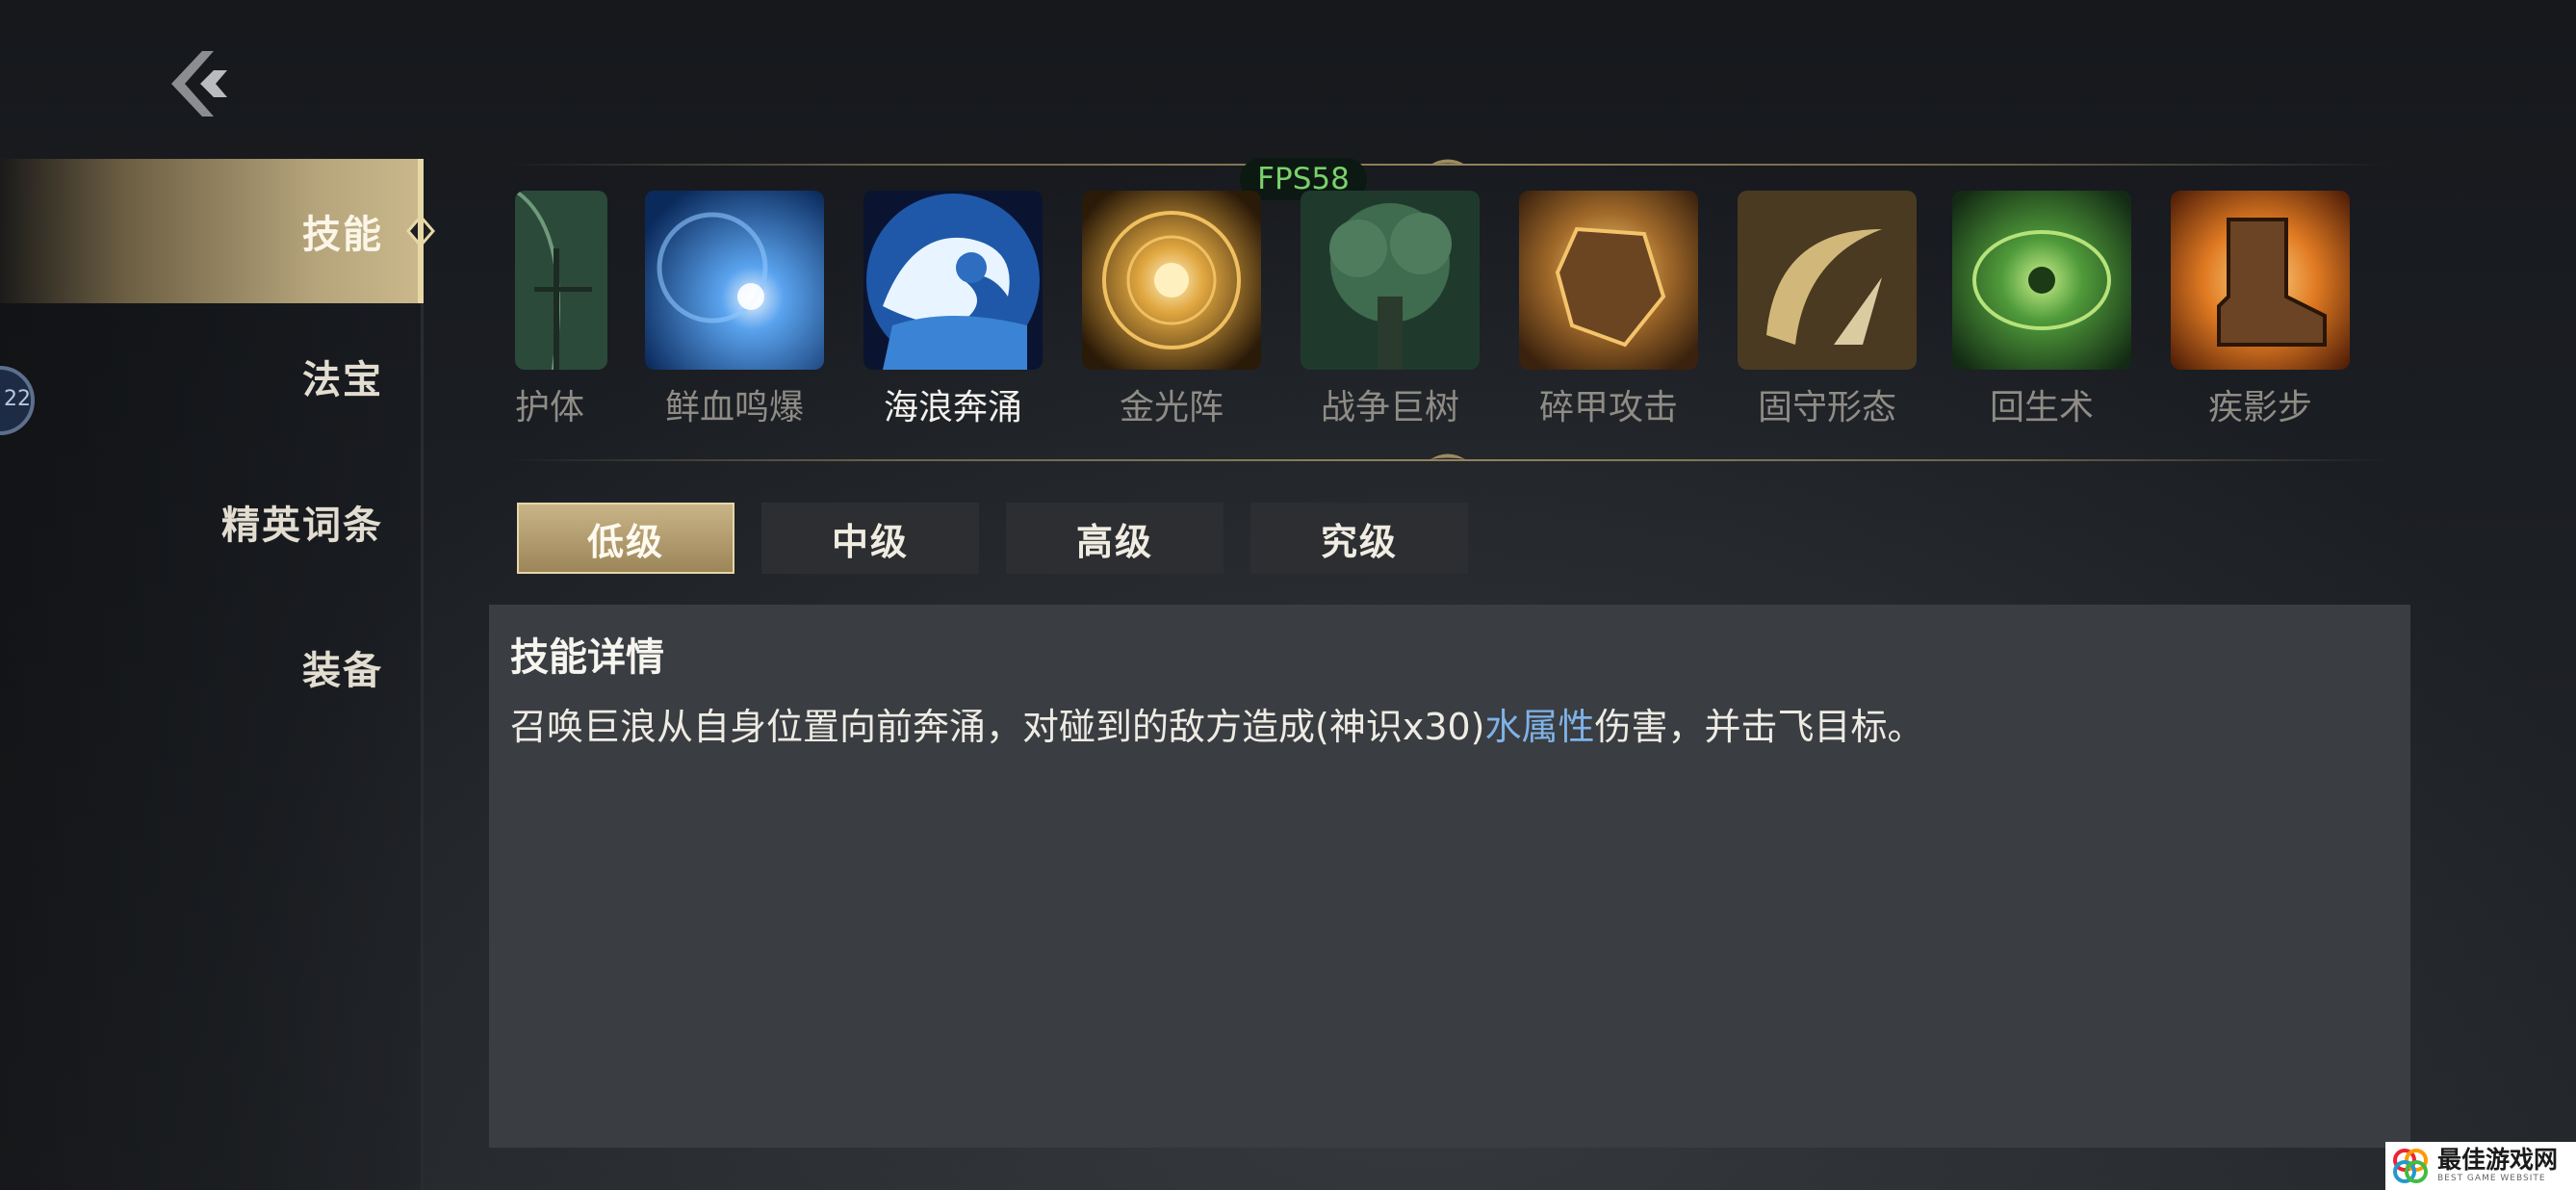  What do you see at coordinates (2041, 280) in the screenshot?
I see `revival-skill-icon` at bounding box center [2041, 280].